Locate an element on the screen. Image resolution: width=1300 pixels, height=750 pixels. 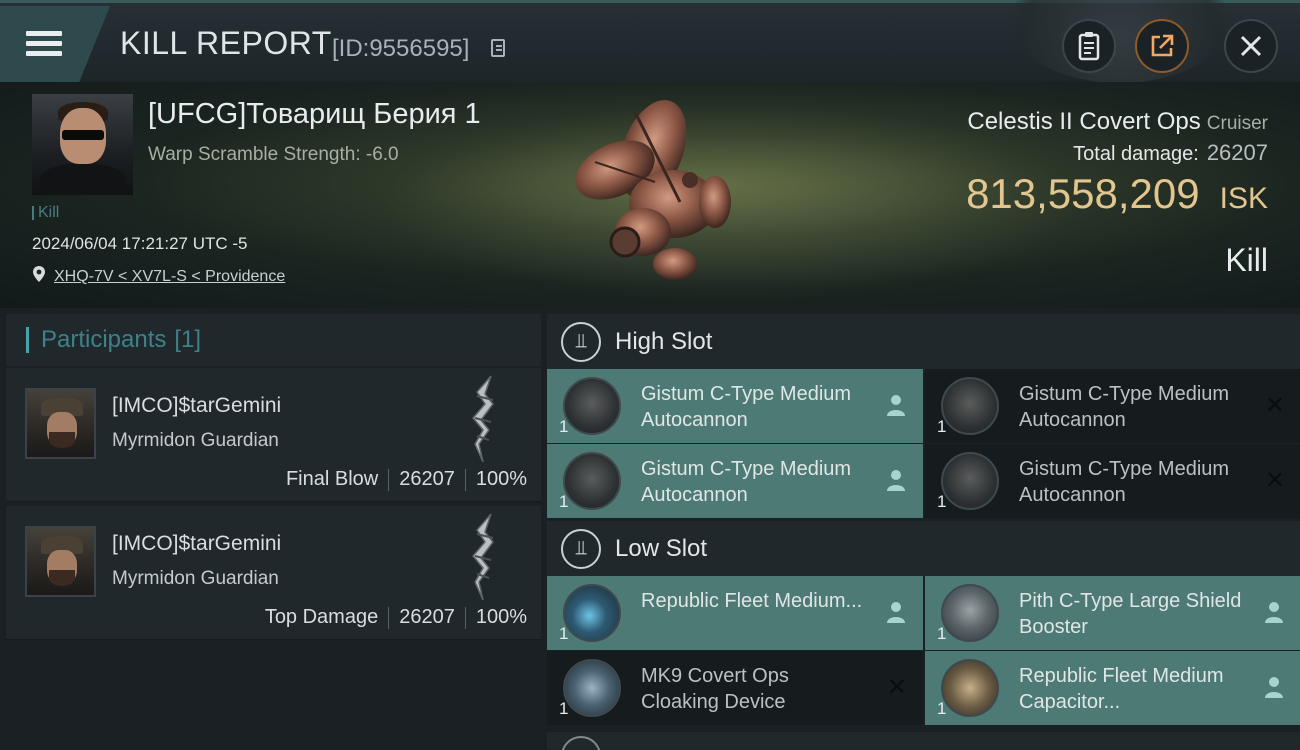
accent-bar is located at coordinates (27, 340).